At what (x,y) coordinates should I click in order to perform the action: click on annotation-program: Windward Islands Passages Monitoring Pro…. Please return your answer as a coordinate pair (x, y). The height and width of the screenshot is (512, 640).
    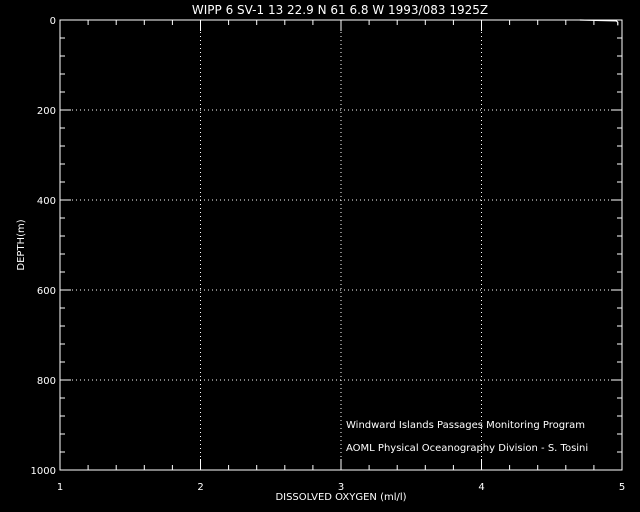
    Looking at the image, I should click on (465, 425).